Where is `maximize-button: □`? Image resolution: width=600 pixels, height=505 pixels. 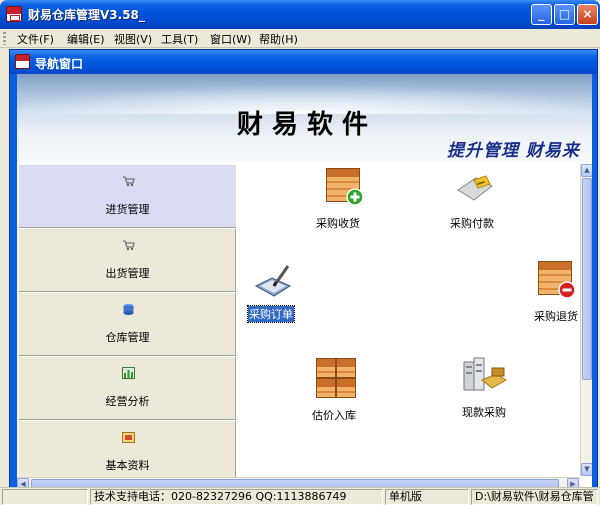 maximize-button: □ is located at coordinates (564, 14).